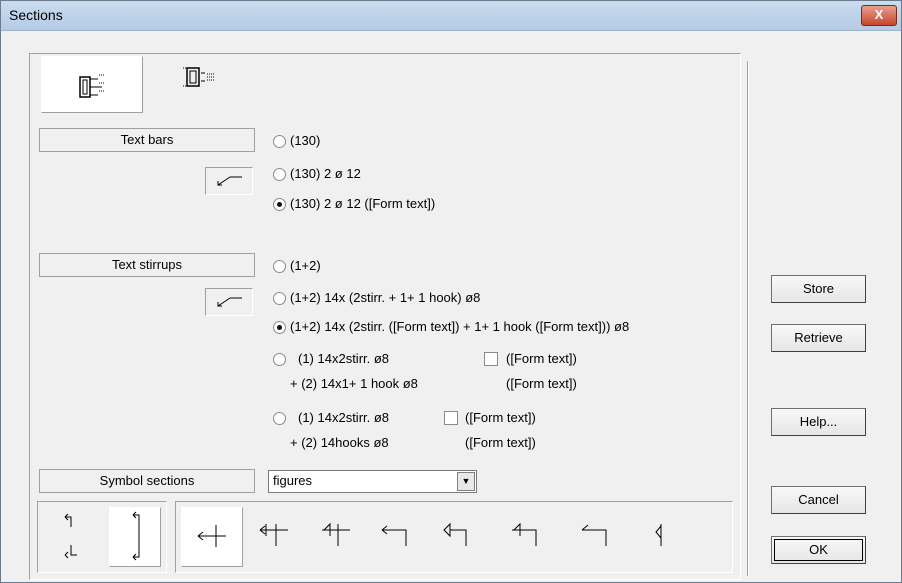  Describe the element at coordinates (500, 442) in the screenshot. I see `stirrups-option-5-form2: ([Form text])` at that location.